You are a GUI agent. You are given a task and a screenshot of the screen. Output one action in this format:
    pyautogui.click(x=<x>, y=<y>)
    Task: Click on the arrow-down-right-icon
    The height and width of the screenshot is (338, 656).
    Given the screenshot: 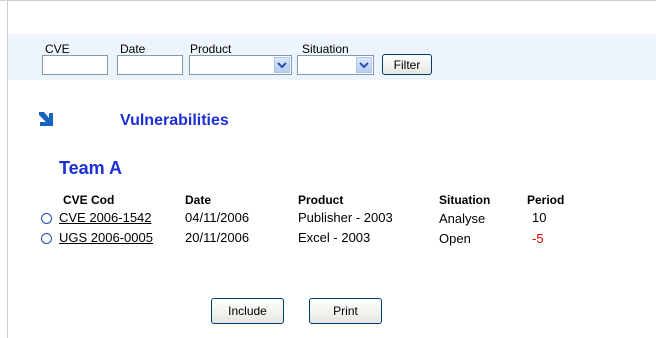 What is the action you would take?
    pyautogui.click(x=46, y=119)
    